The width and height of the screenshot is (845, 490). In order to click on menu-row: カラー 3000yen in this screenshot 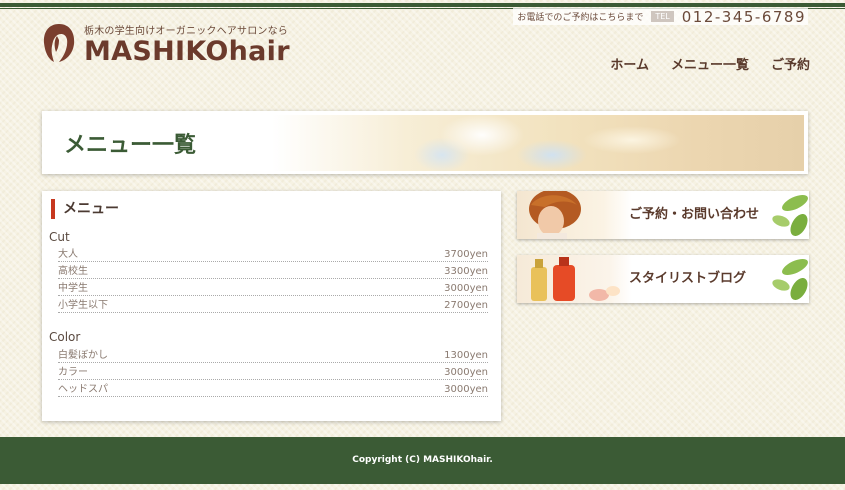, I will do `click(273, 372)`.